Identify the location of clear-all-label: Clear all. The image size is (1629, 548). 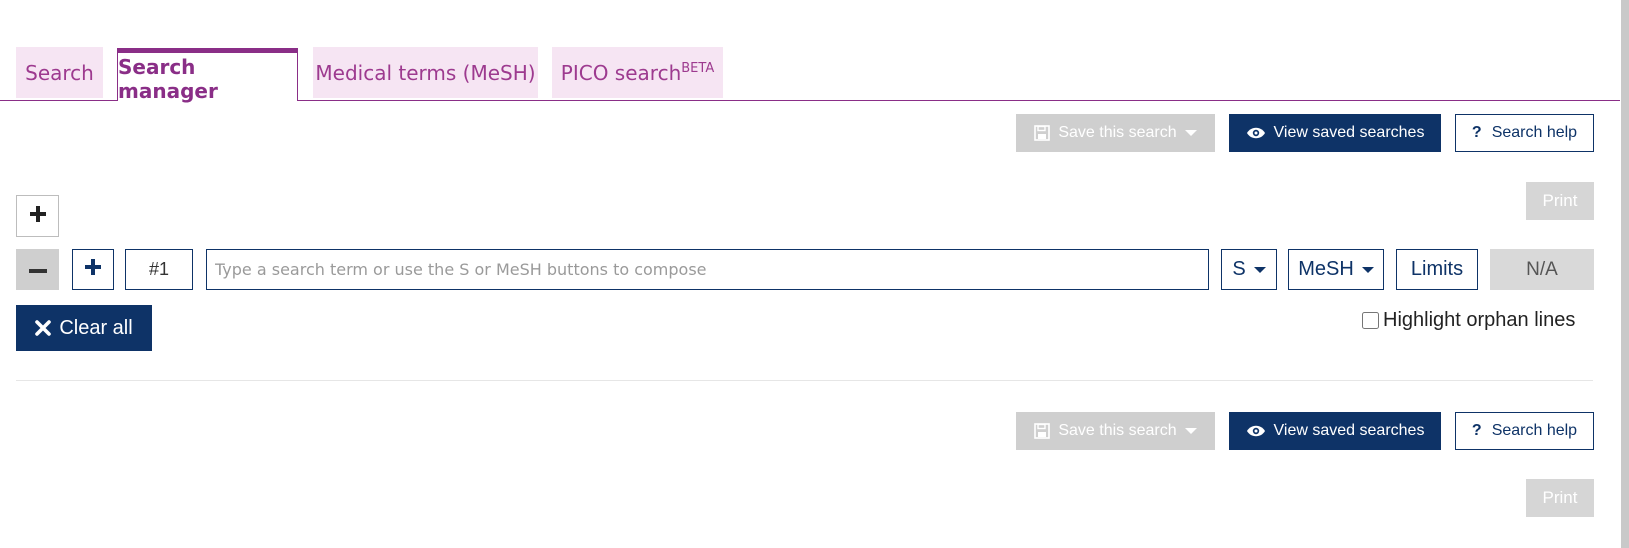
(96, 327).